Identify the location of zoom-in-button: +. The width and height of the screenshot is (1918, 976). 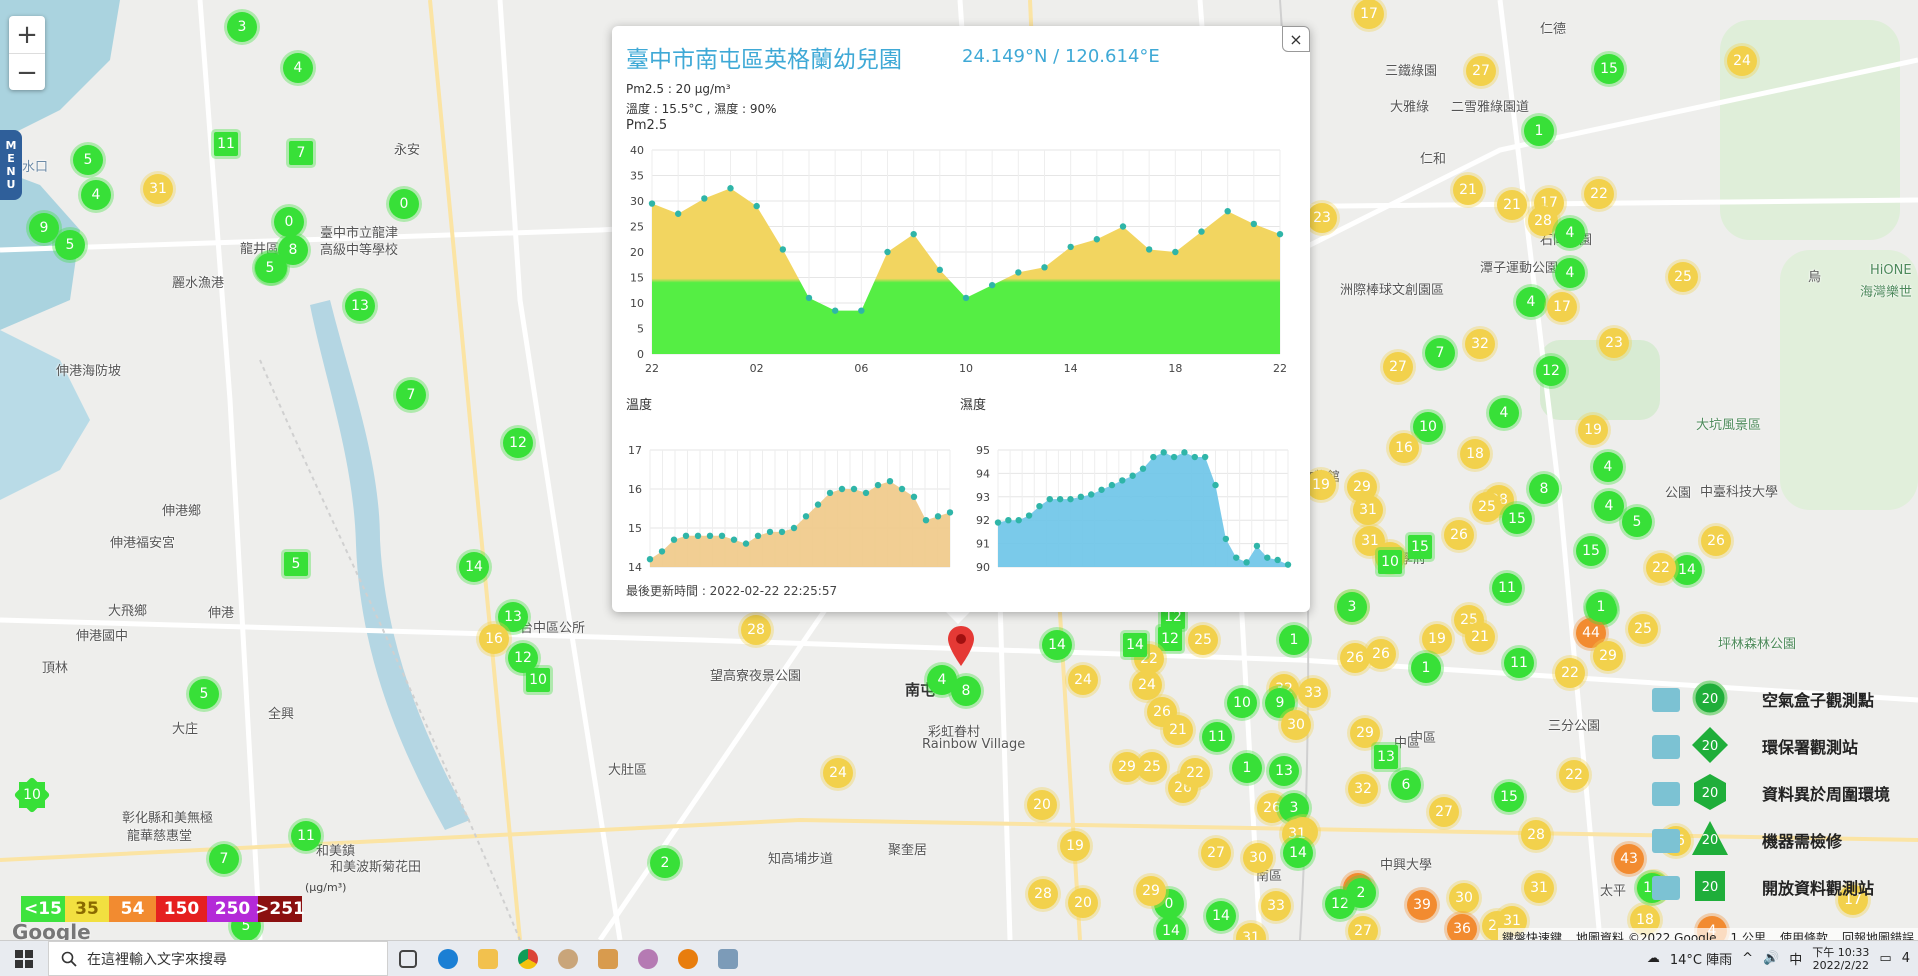
(27, 35).